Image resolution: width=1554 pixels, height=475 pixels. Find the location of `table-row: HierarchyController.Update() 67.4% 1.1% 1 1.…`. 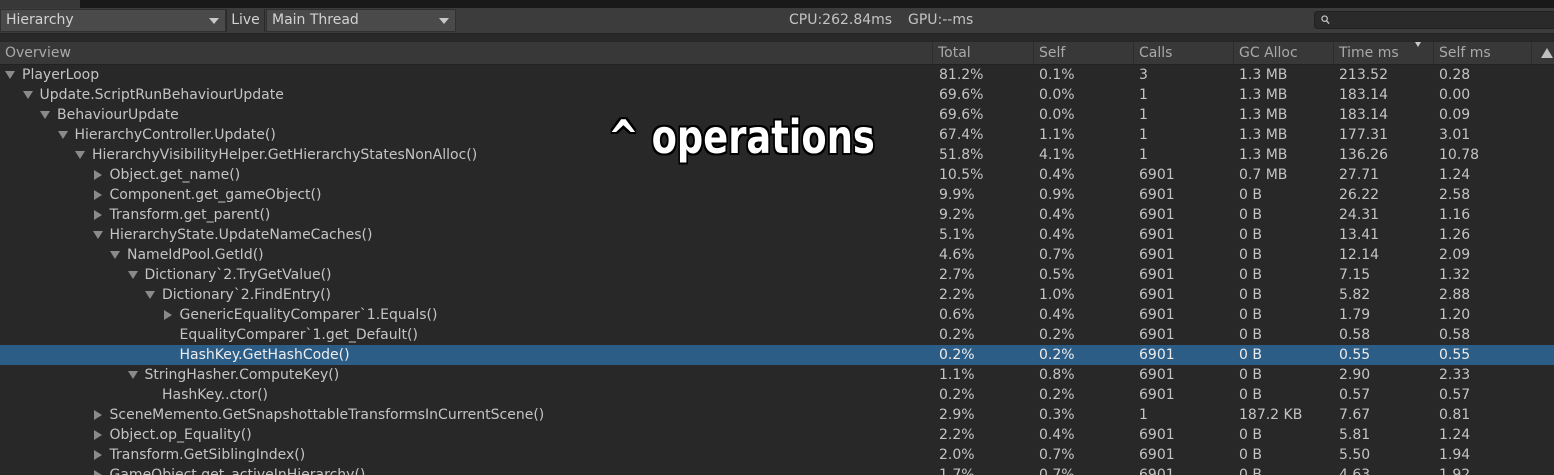

table-row: HierarchyController.Update() 67.4% 1.1% 1 1.… is located at coordinates (777, 135).